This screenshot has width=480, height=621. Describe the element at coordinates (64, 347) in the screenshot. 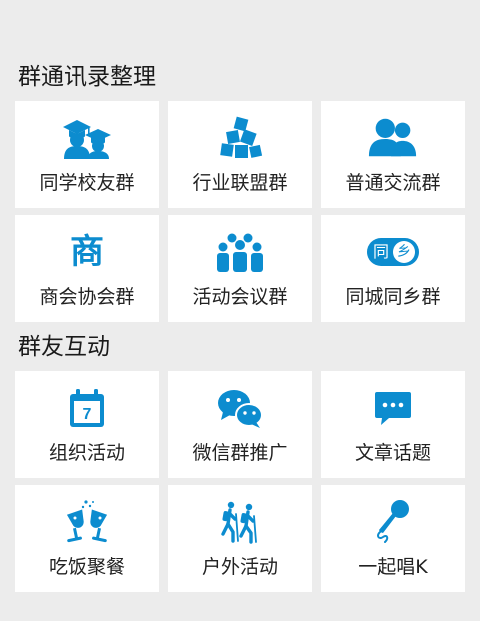

I see `section-title-interaction: 群友互动` at that location.